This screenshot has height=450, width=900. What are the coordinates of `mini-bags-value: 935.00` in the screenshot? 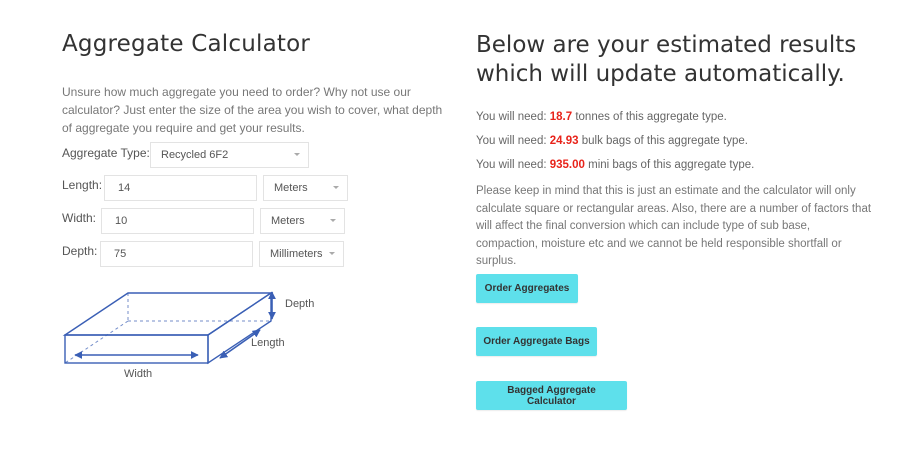 It's located at (567, 165).